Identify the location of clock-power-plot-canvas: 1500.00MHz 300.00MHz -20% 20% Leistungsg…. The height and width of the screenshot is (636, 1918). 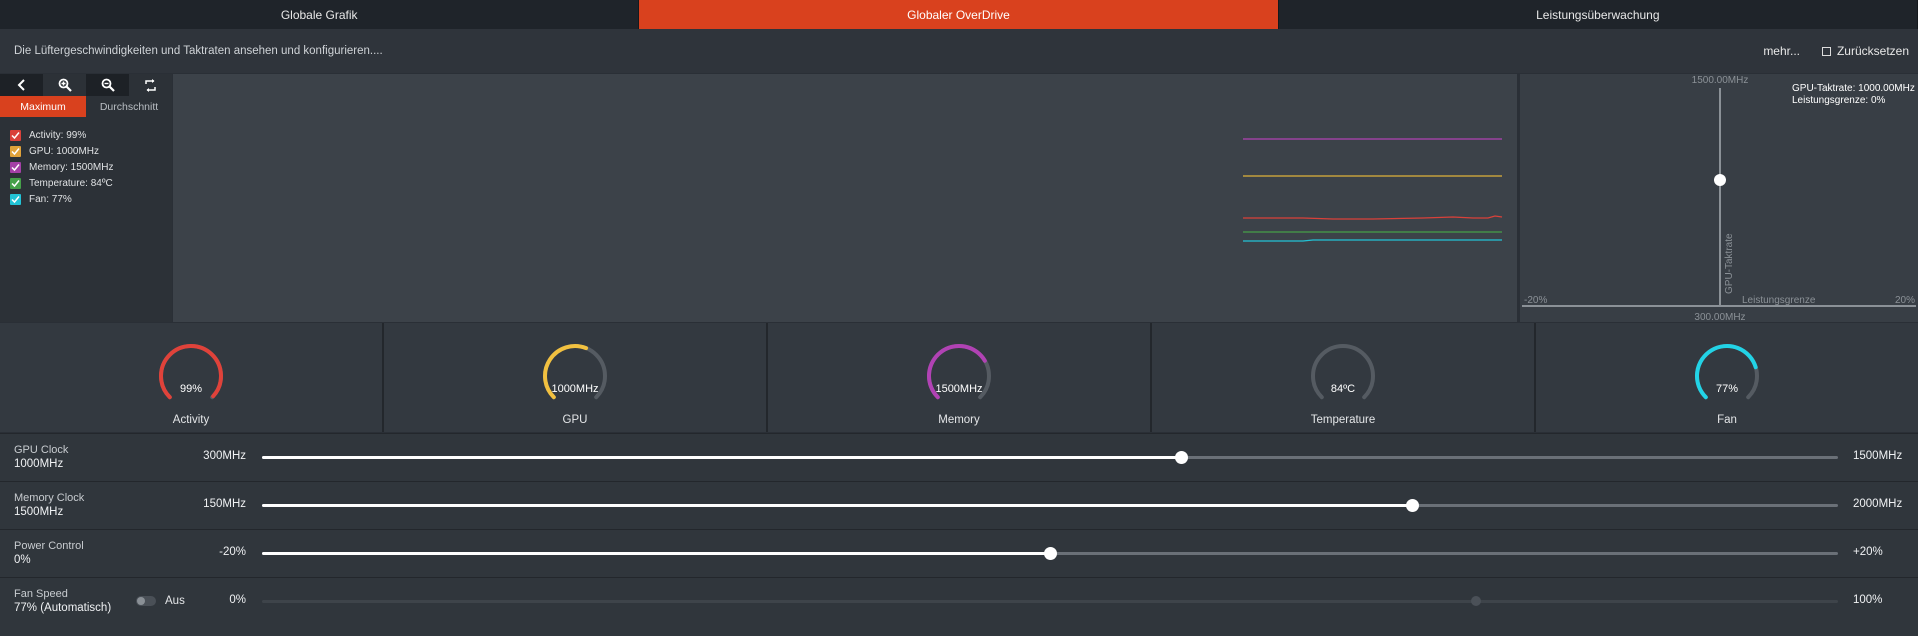
(1719, 199).